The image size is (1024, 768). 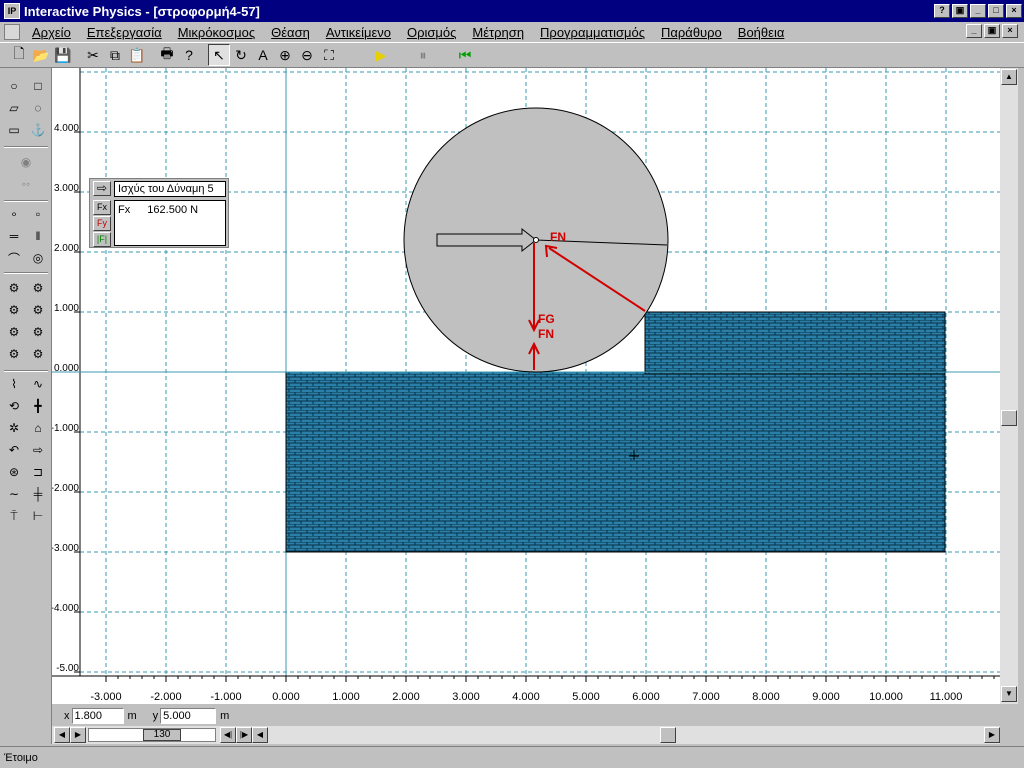 What do you see at coordinates (423, 55) in the screenshot?
I see `pause-icon: ⏸` at bounding box center [423, 55].